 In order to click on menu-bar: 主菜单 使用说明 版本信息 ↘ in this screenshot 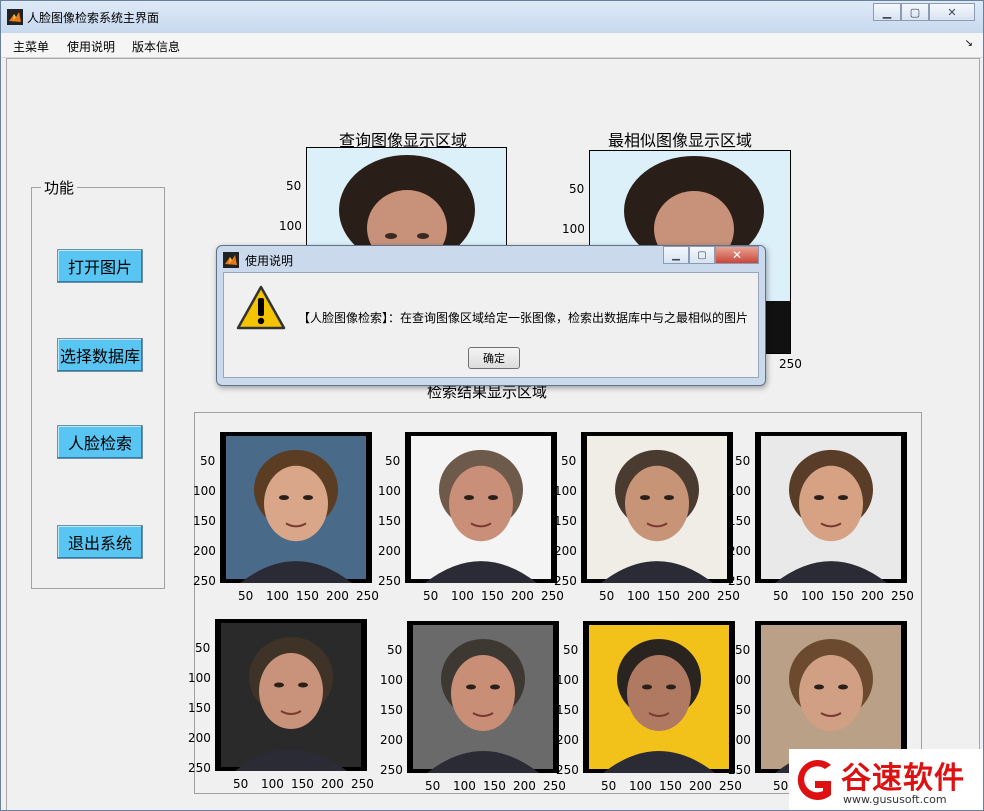, I will do `click(492, 45)`.